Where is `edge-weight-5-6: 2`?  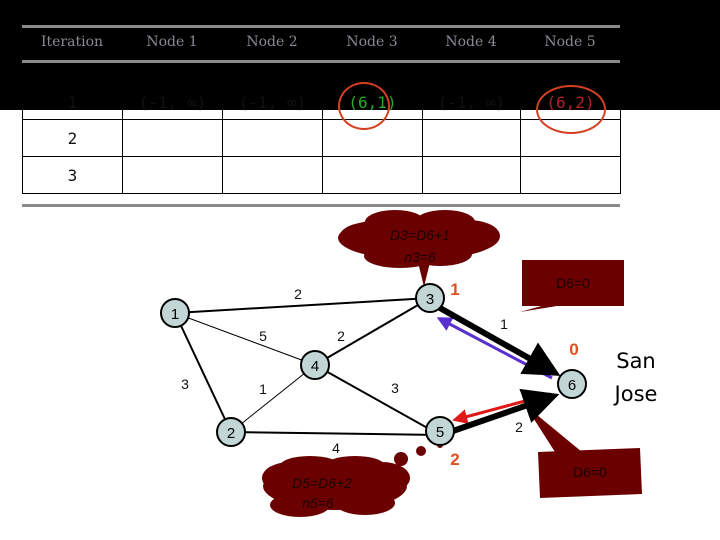 edge-weight-5-6: 2 is located at coordinates (519, 427).